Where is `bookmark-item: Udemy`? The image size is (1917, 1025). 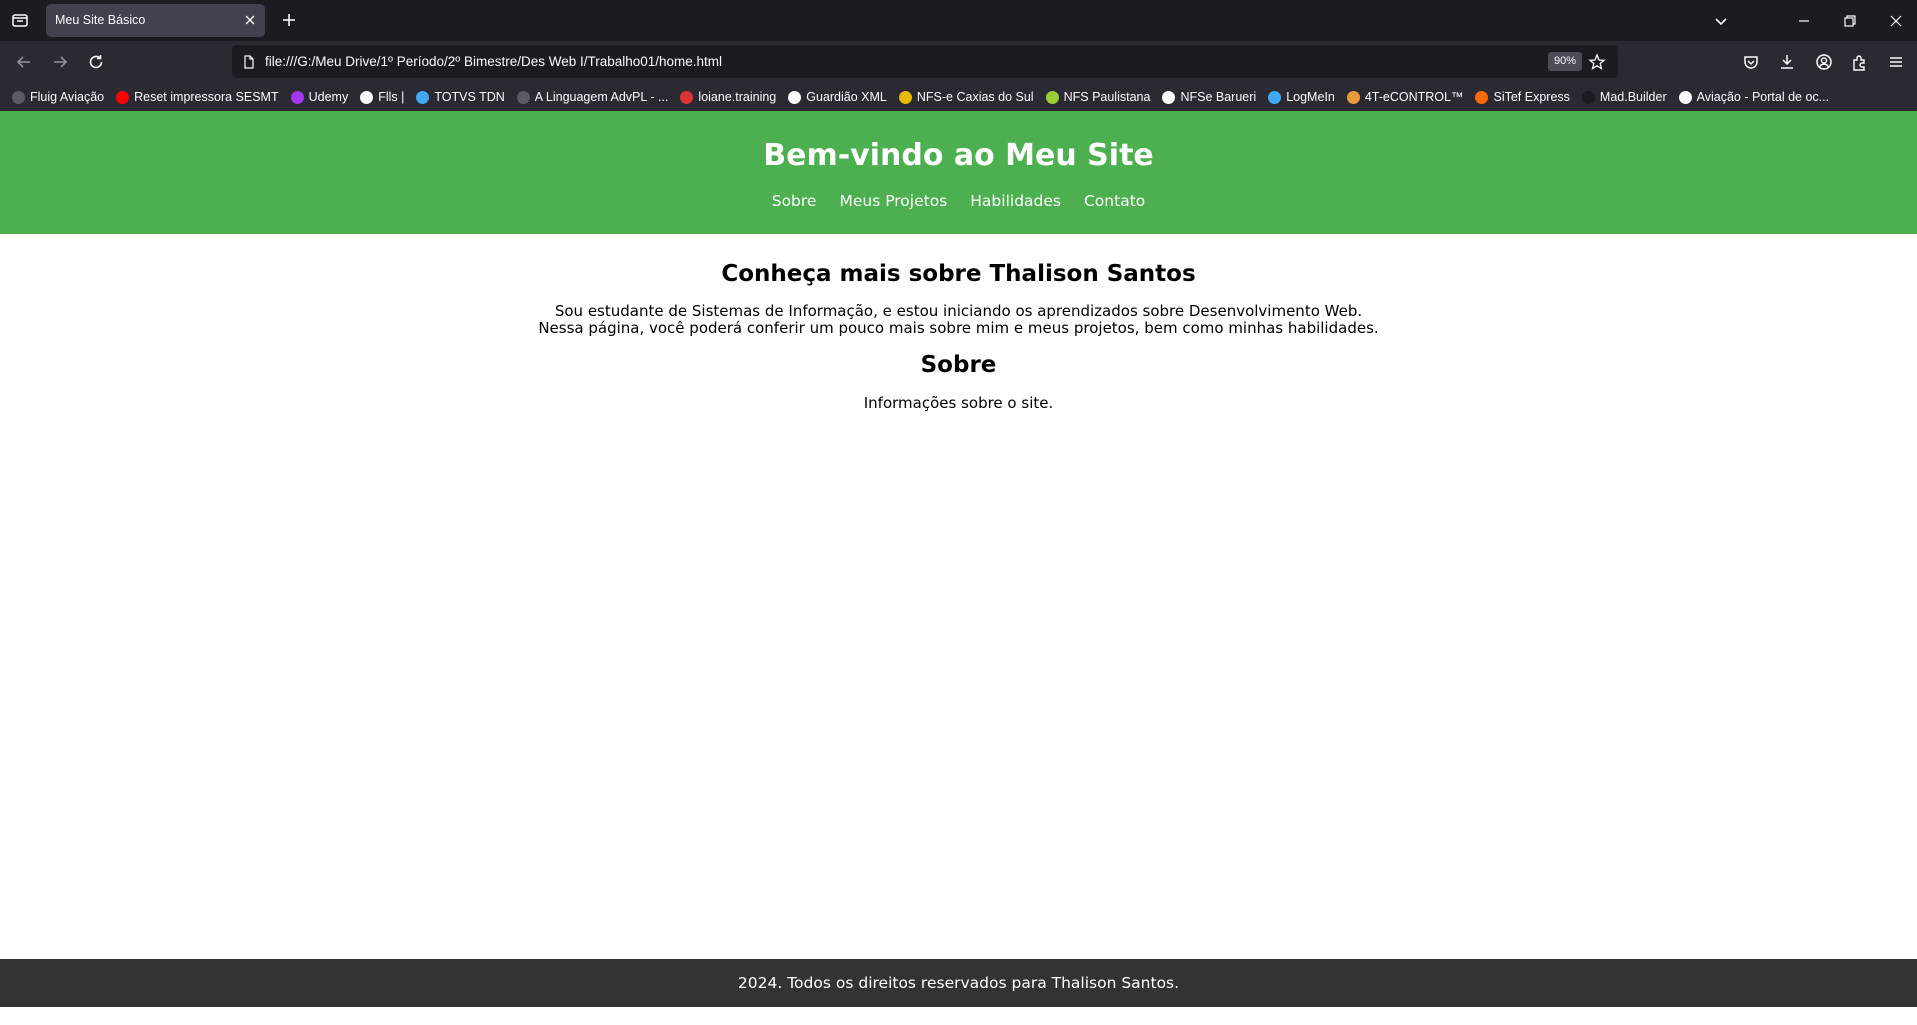 bookmark-item: Udemy is located at coordinates (319, 97).